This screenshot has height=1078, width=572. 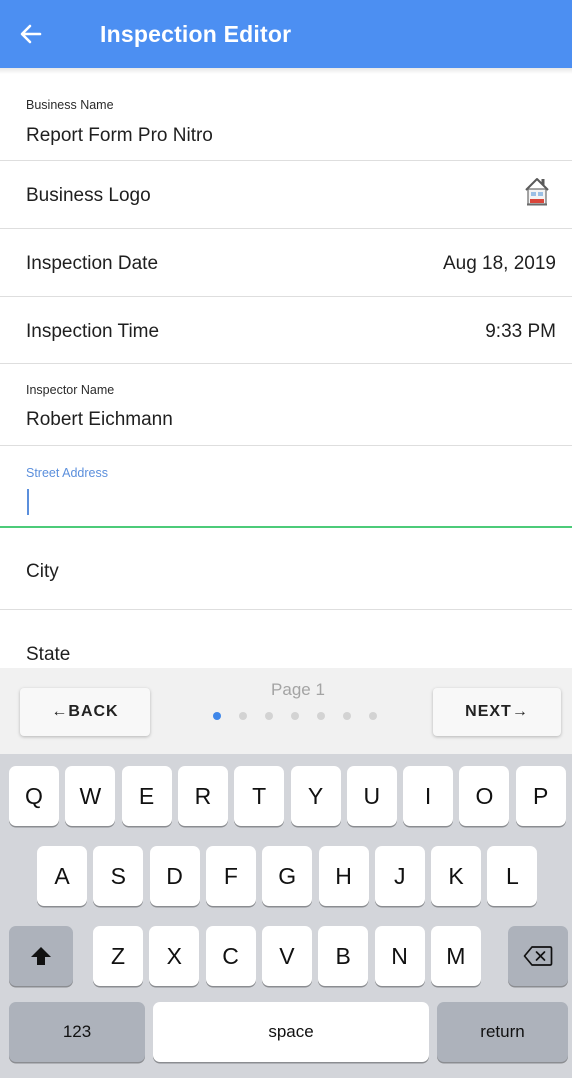 I want to click on city-label: City, so click(x=42, y=571).